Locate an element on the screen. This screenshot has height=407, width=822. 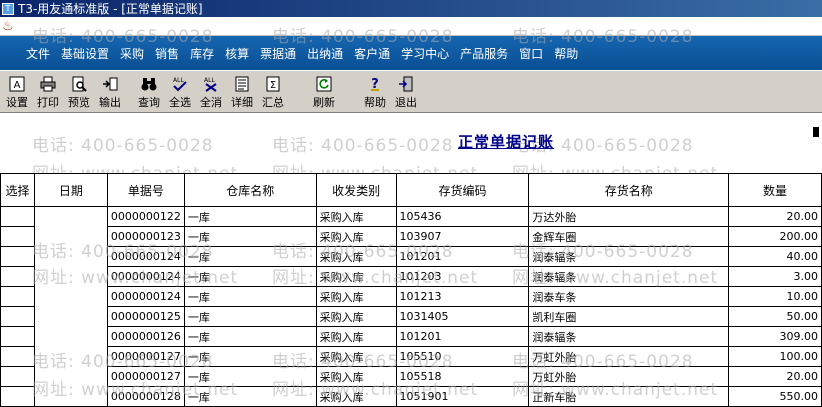
column-header-item-name: 存货名称 is located at coordinates (629, 190).